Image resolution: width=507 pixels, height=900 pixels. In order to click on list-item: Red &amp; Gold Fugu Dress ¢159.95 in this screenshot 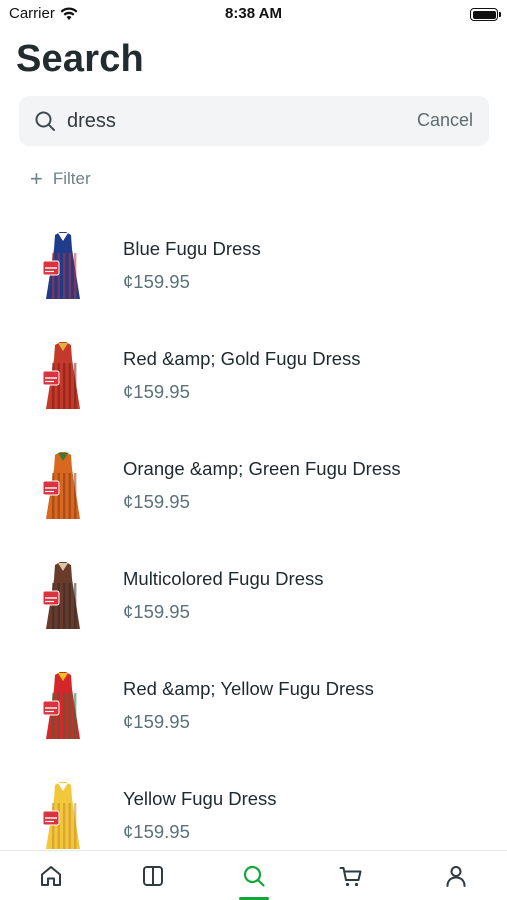, I will do `click(253, 380)`.